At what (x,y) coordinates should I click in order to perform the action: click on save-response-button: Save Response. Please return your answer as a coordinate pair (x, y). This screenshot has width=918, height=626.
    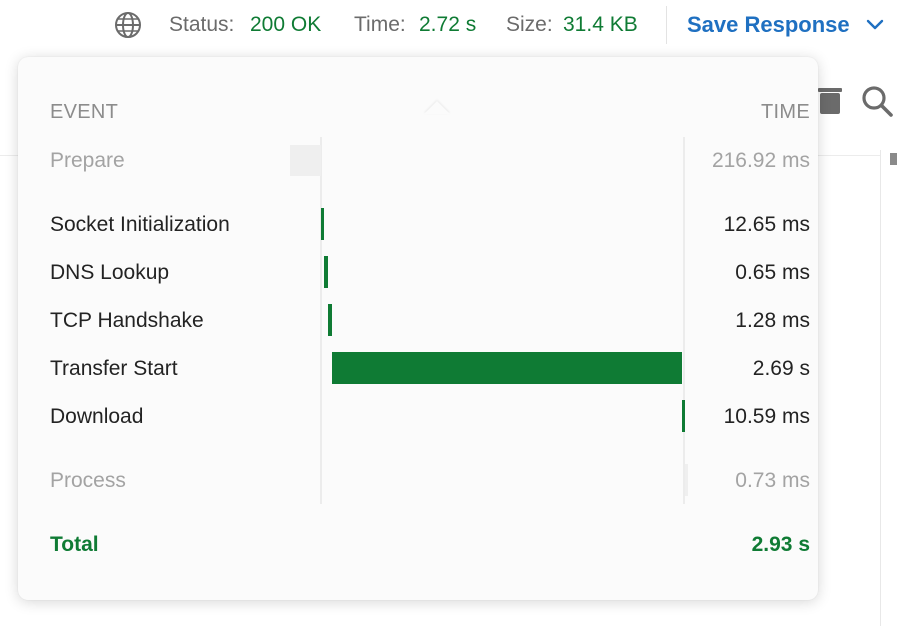
    Looking at the image, I should click on (785, 25).